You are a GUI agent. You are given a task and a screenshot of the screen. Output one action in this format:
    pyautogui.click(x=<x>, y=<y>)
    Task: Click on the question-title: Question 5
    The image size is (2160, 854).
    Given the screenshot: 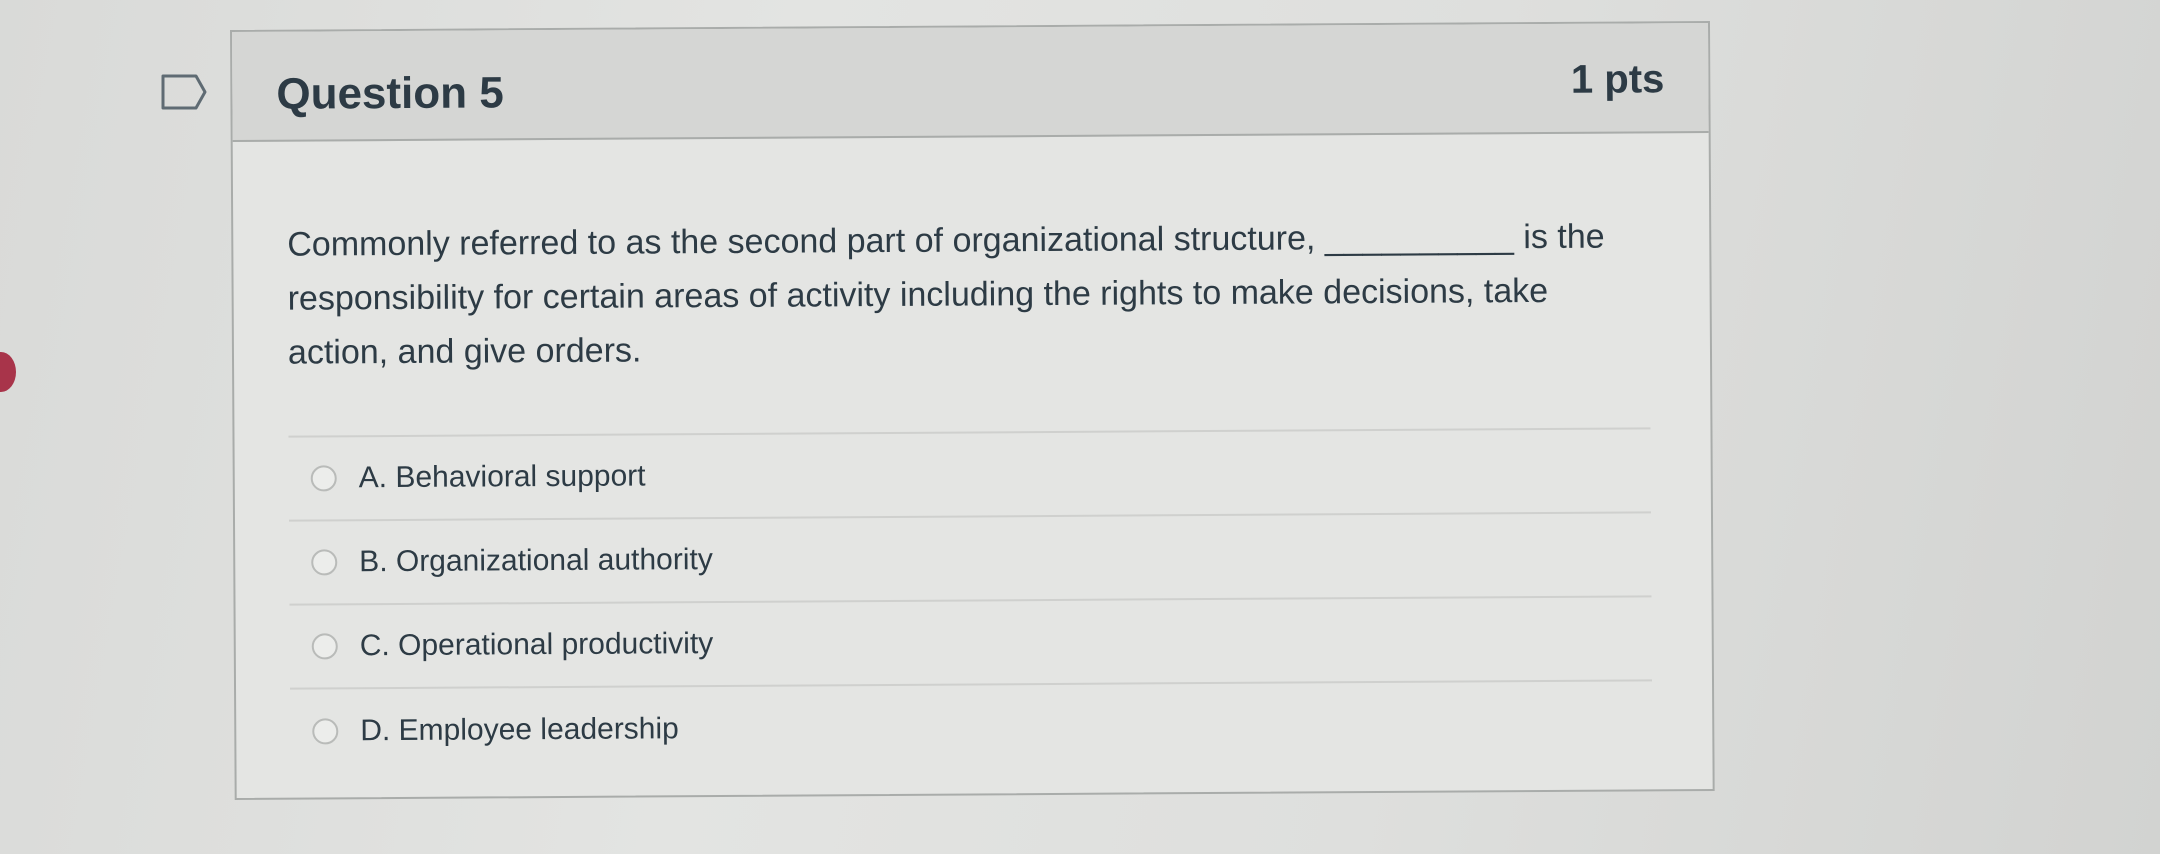 What is the action you would take?
    pyautogui.click(x=390, y=93)
    